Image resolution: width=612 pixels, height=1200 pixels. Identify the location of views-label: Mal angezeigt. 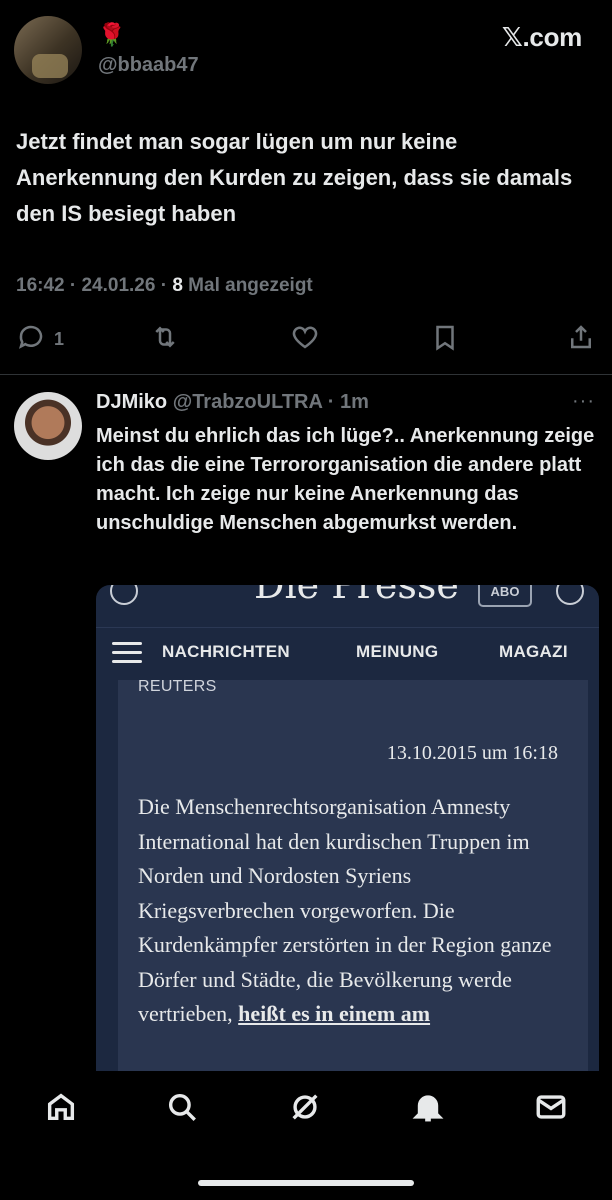
(247, 285).